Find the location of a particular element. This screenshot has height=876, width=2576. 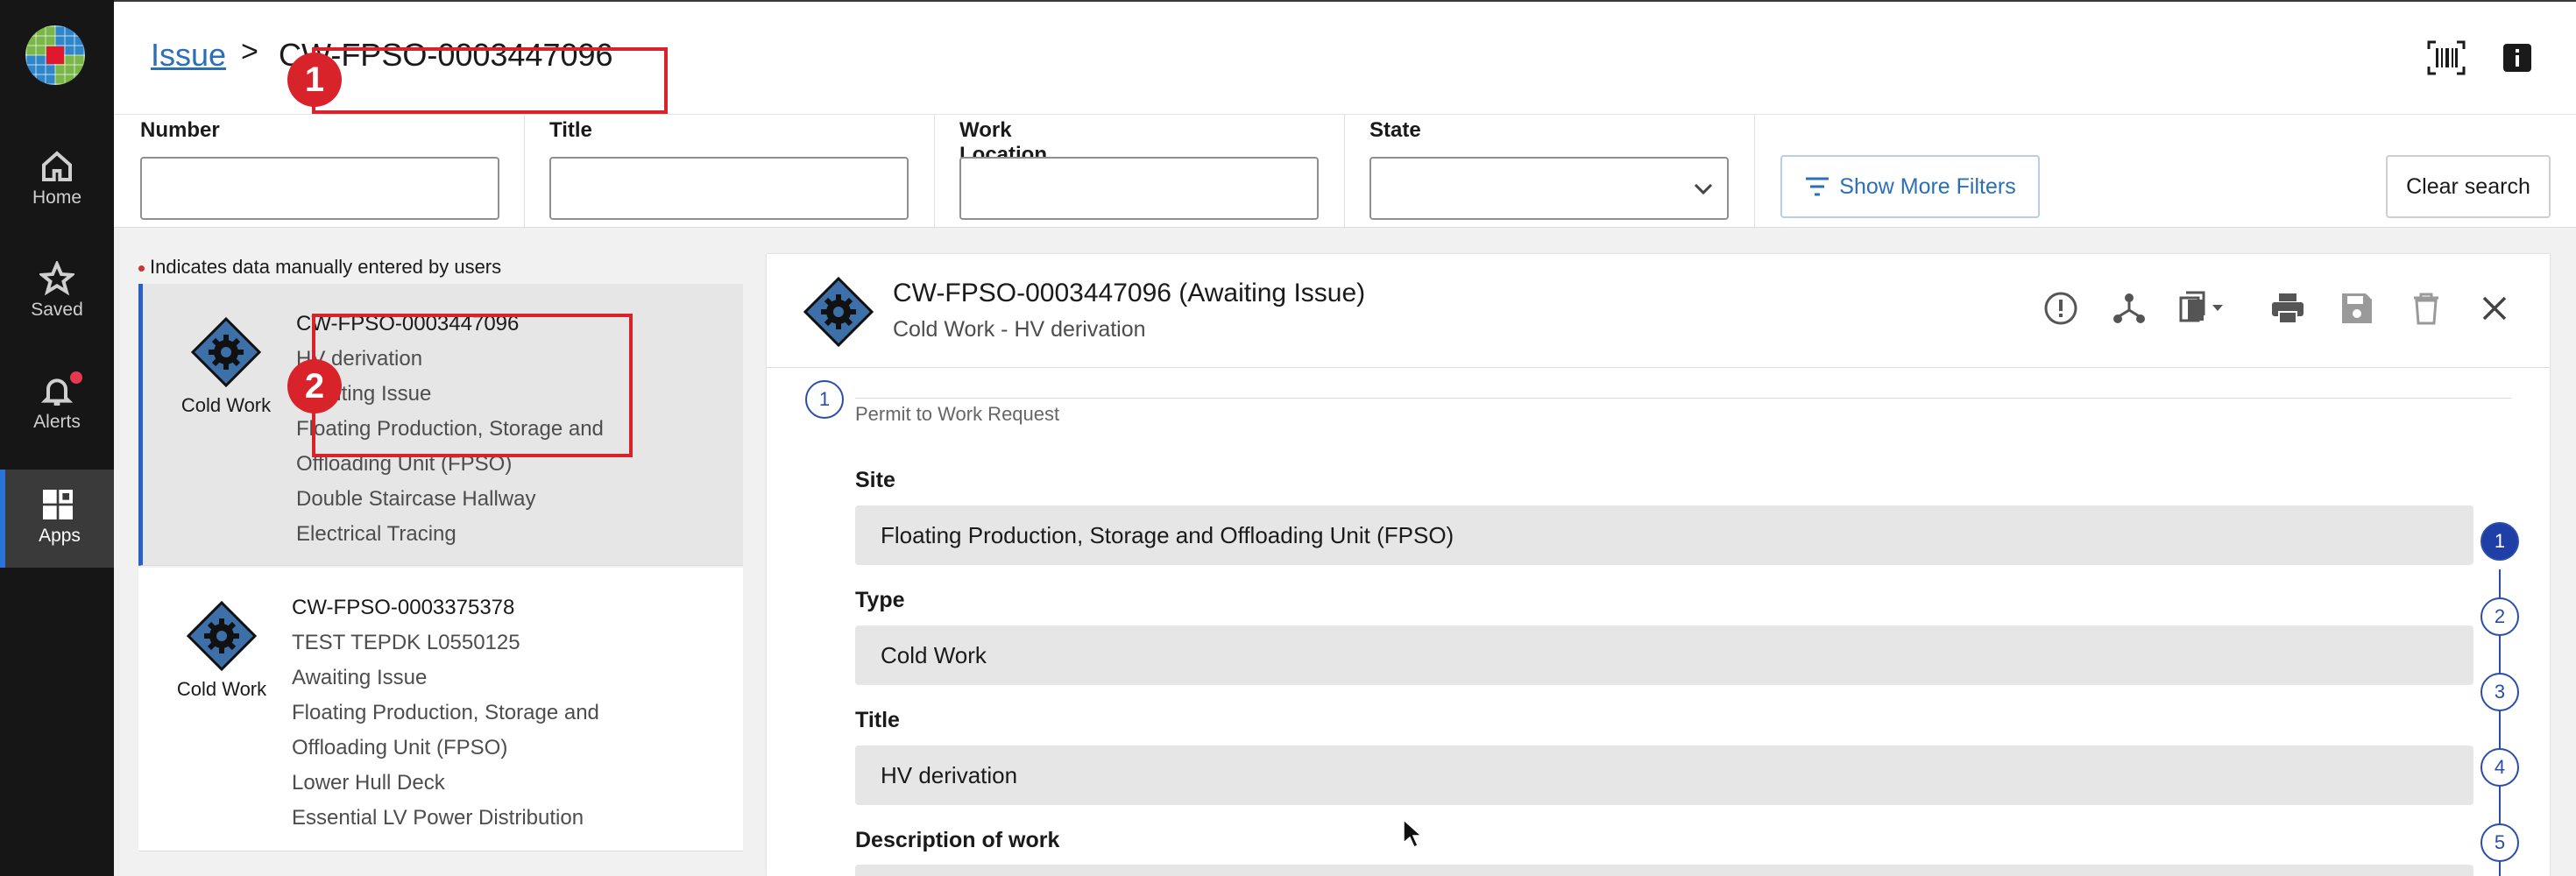

type-label: Type is located at coordinates (880, 600).